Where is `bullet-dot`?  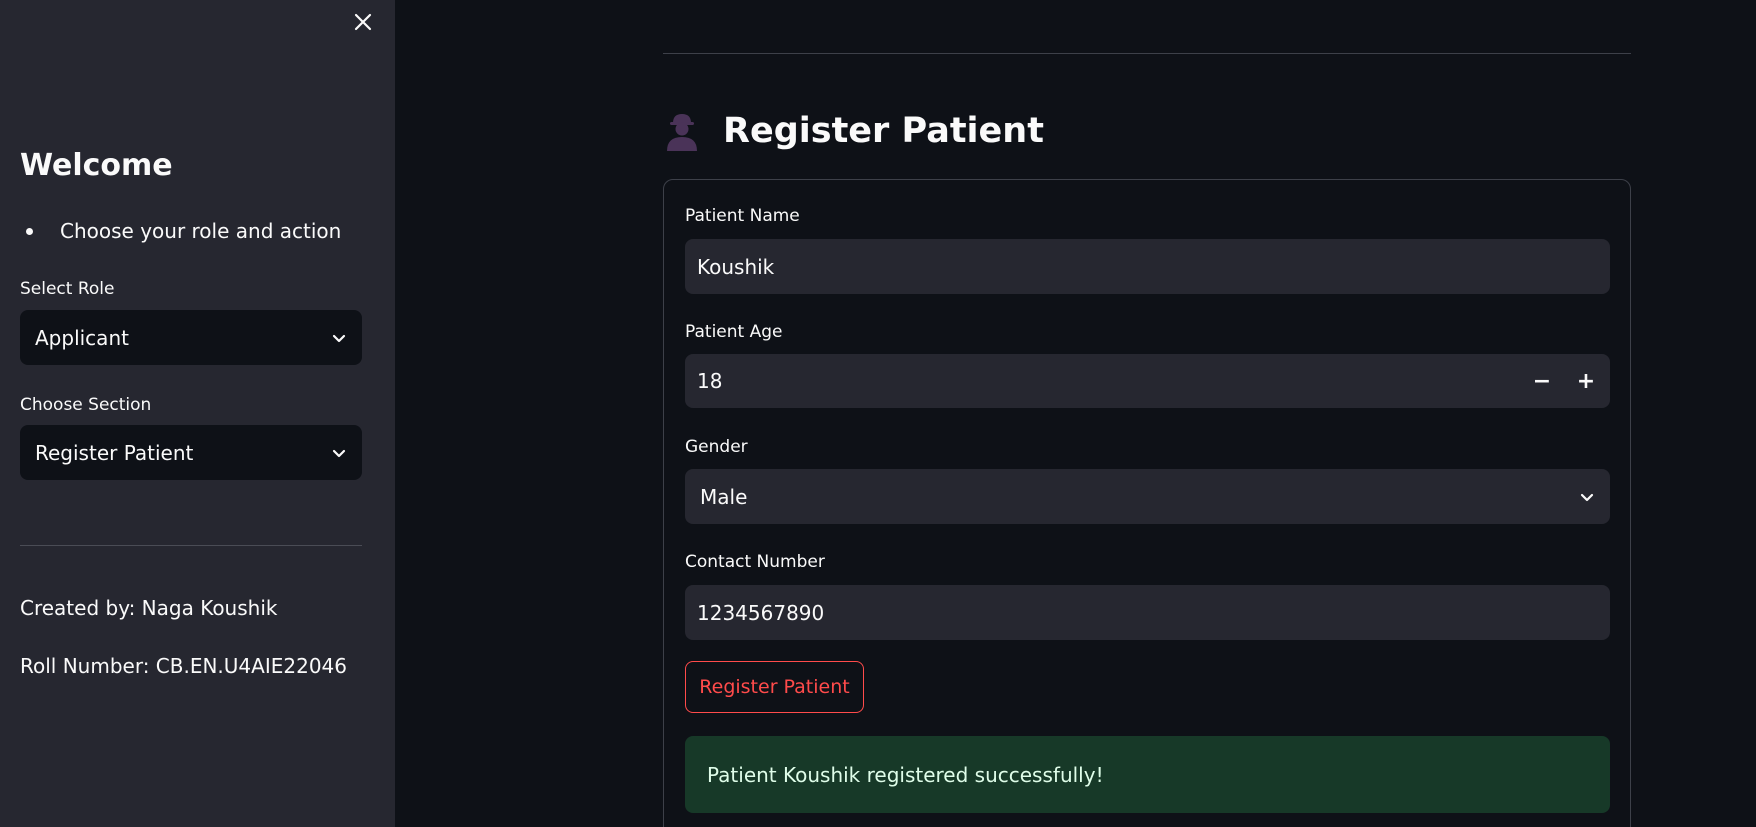 bullet-dot is located at coordinates (29, 231).